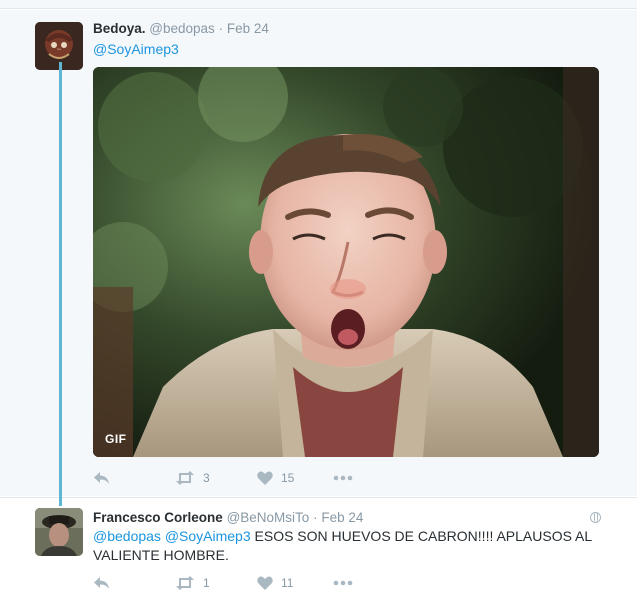  I want to click on avatar, so click(59, 532).